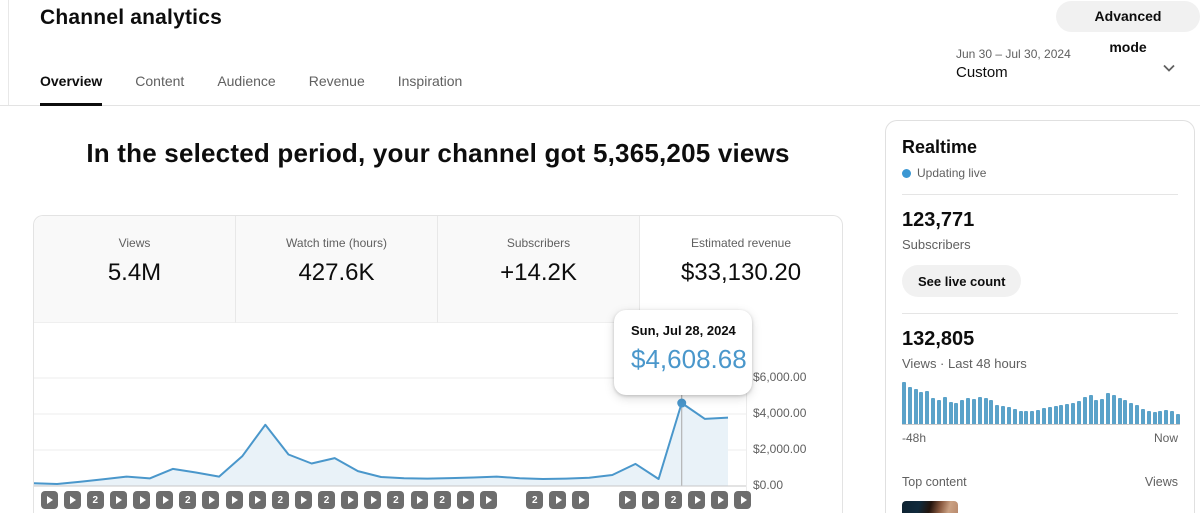 This screenshot has height=513, width=1200. What do you see at coordinates (689, 359) in the screenshot?
I see `tooltip-value: $4,608.68` at bounding box center [689, 359].